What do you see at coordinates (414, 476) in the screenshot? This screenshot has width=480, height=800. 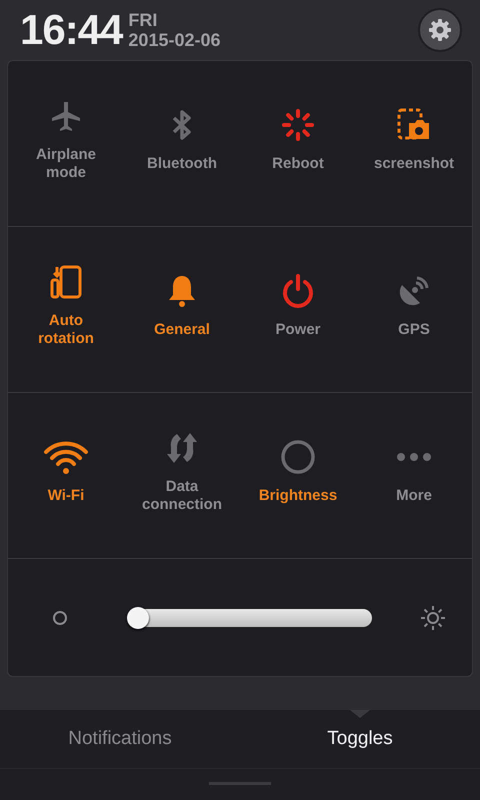 I see `toggle-tile: More` at bounding box center [414, 476].